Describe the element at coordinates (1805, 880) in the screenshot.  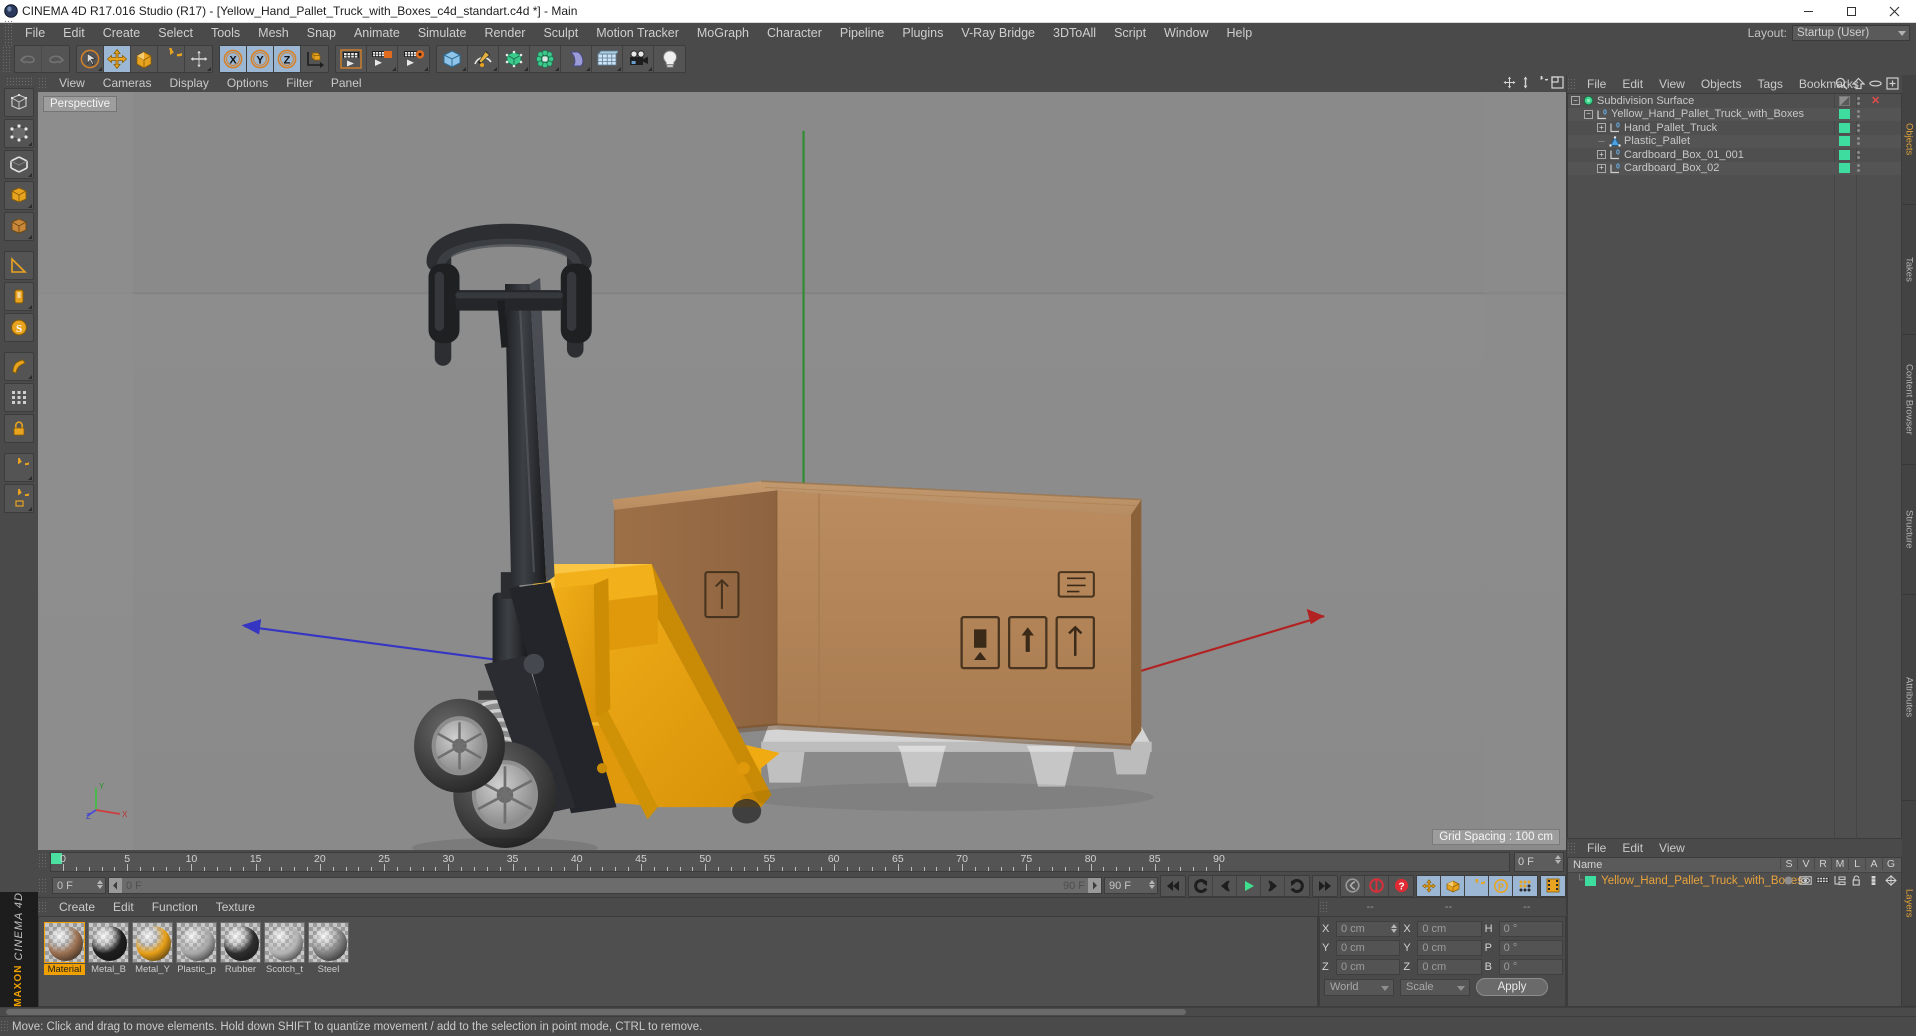
I see `visibility-toggle-icon` at that location.